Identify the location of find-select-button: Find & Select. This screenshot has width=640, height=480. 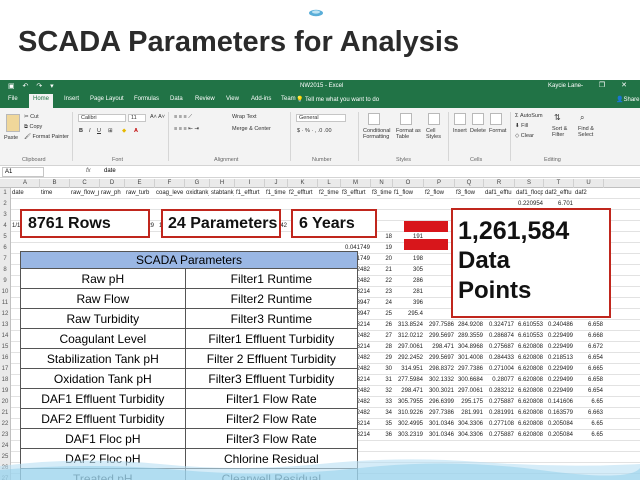
(590, 132).